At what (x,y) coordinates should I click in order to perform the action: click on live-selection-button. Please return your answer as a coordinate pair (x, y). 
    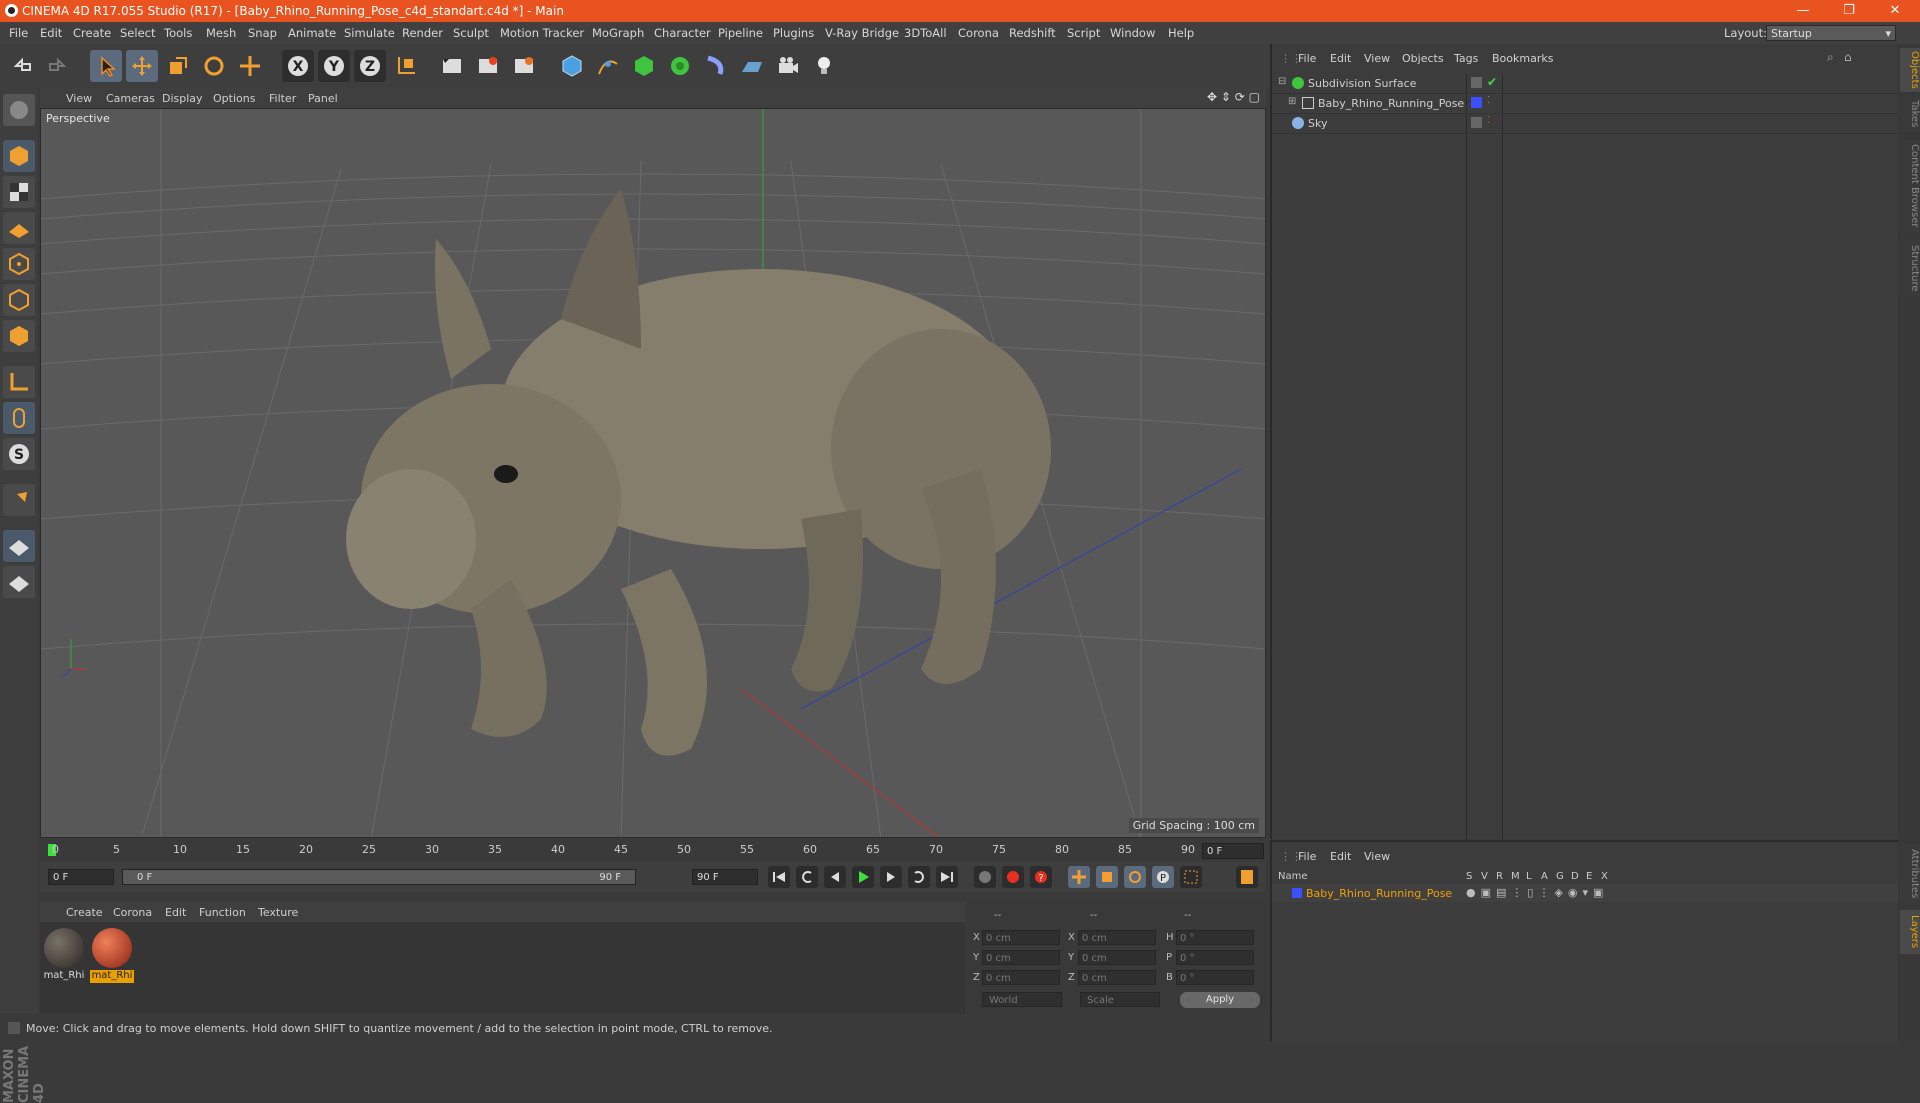
    Looking at the image, I should click on (106, 66).